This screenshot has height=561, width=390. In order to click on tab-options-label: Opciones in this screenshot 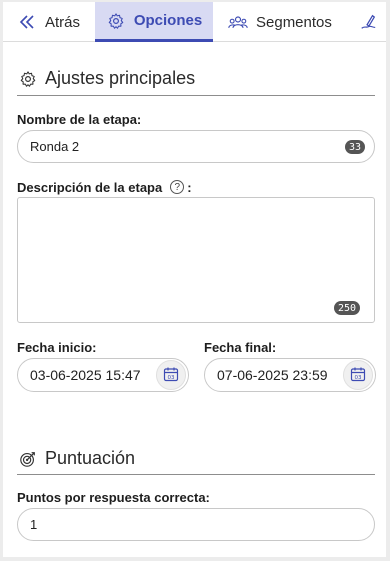, I will do `click(168, 20)`.